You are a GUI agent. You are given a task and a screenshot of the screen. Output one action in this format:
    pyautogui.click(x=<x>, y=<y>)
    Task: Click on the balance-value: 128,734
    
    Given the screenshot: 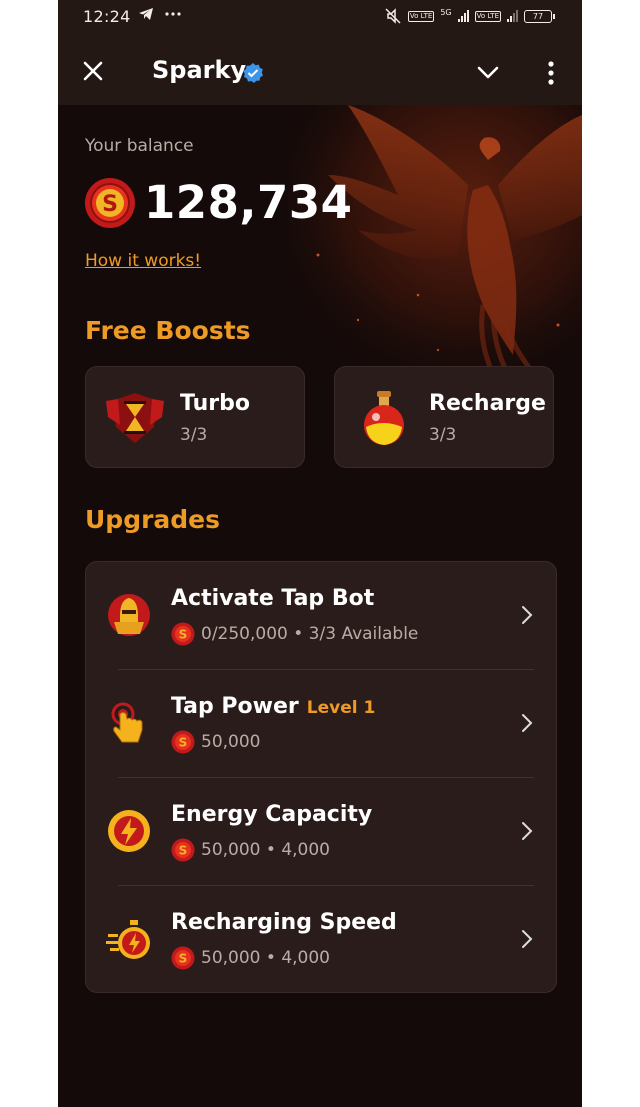 What is the action you would take?
    pyautogui.click(x=248, y=202)
    